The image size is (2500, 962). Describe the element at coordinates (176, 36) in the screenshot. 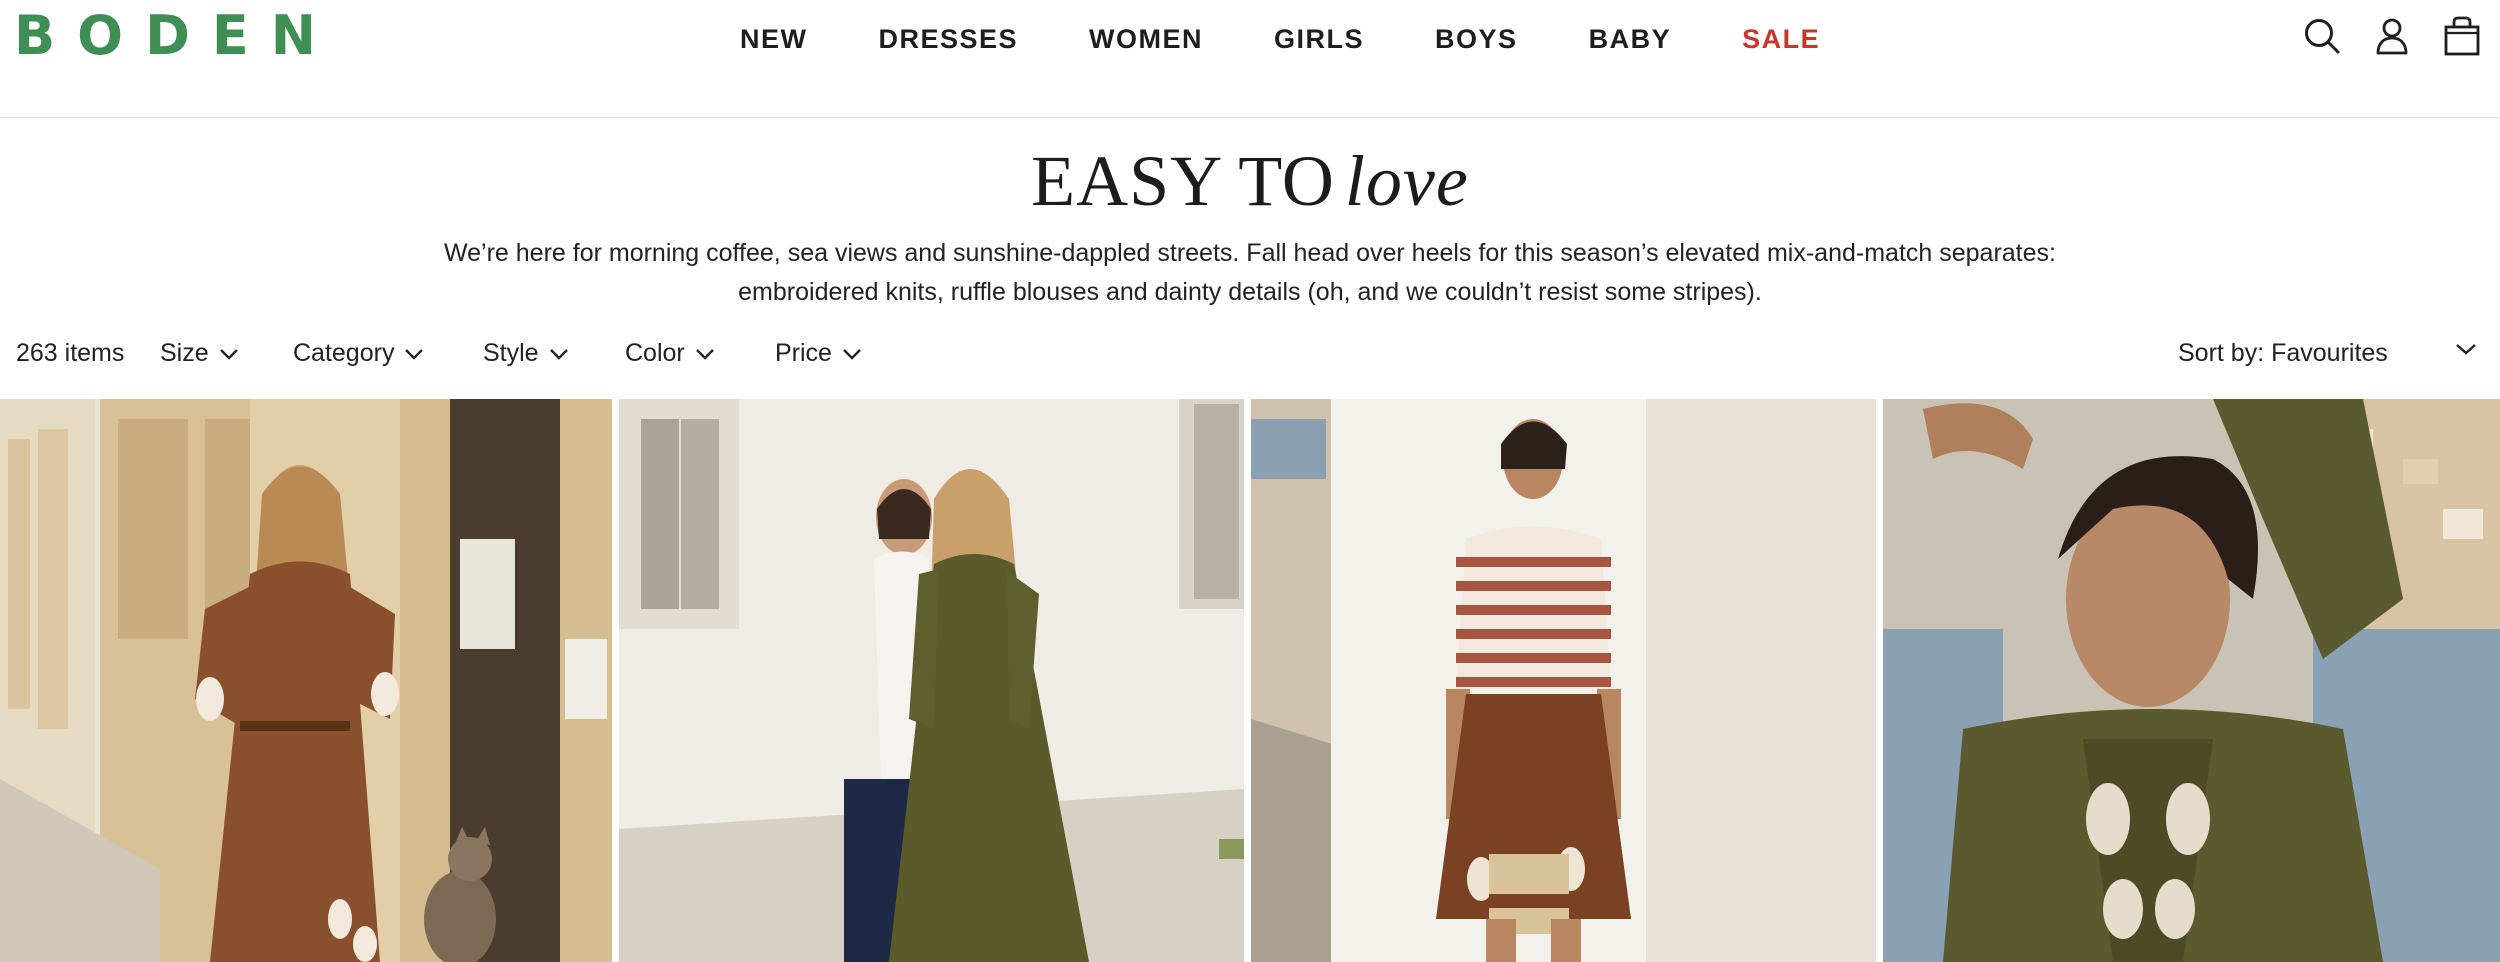

I see `boden-logo: BODEN` at that location.